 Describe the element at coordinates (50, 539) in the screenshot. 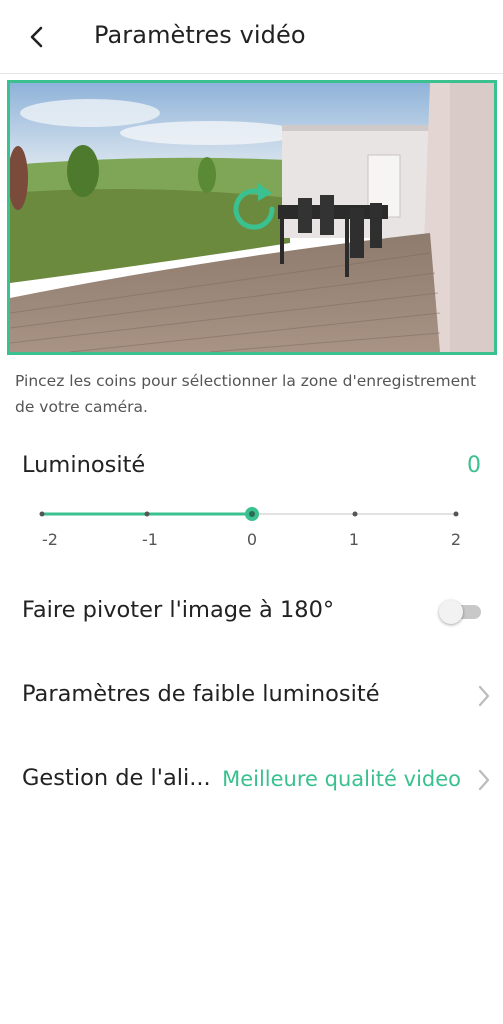

I see `slider-tick-label: -2` at that location.